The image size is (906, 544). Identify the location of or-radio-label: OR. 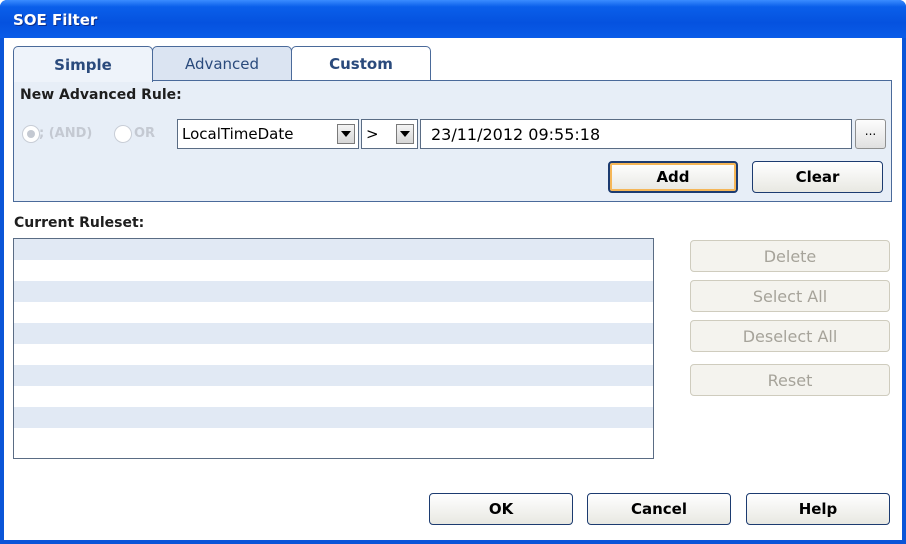
(145, 133).